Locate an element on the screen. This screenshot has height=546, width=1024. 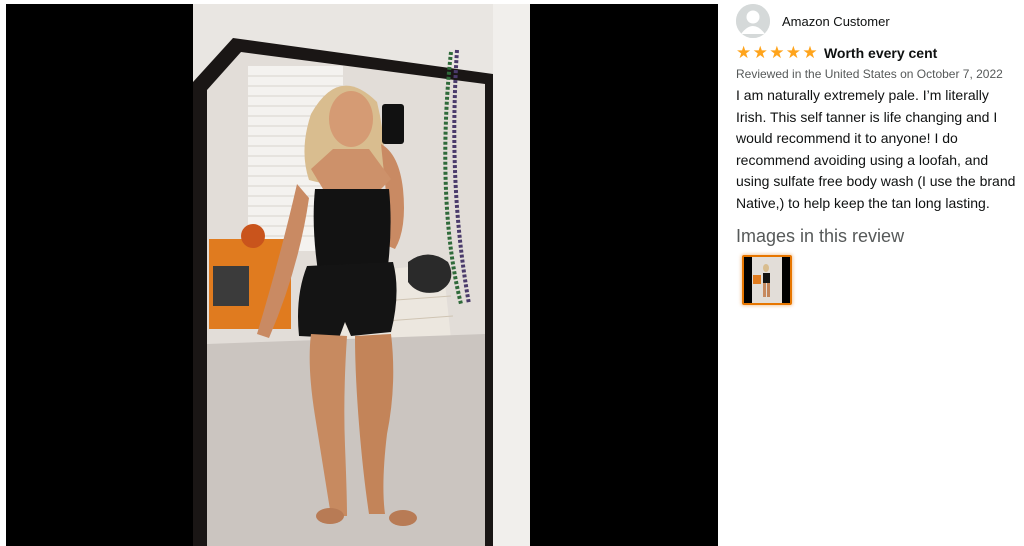
star-rating: ★ ★ ★ ★ ★ is located at coordinates (777, 53).